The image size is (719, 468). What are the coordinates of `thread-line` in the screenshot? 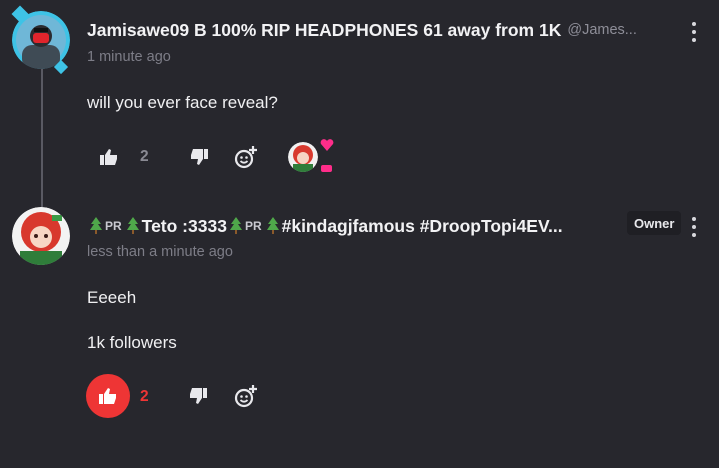 It's located at (42, 138).